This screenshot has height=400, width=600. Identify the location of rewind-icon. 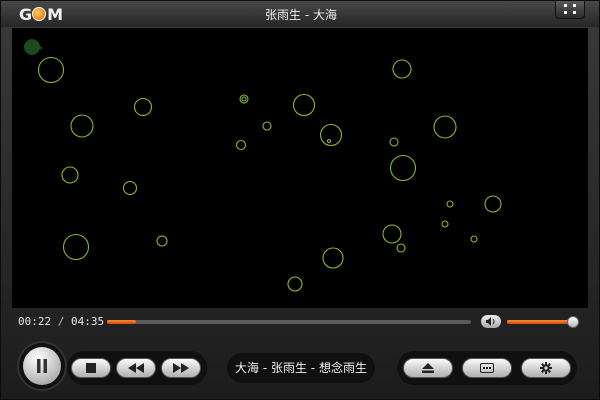
(136, 368).